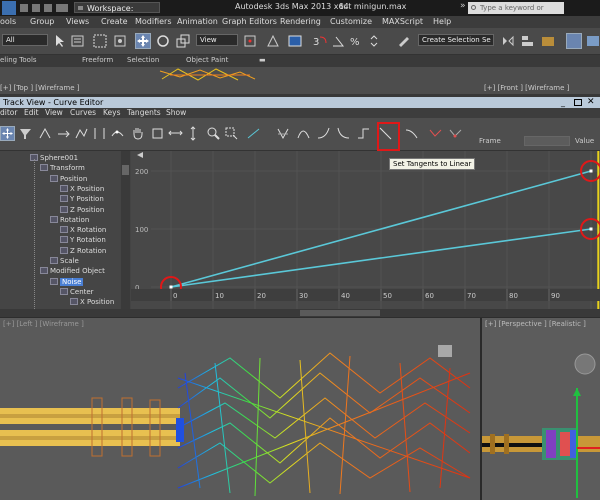  I want to click on frame-field, so click(547, 141).